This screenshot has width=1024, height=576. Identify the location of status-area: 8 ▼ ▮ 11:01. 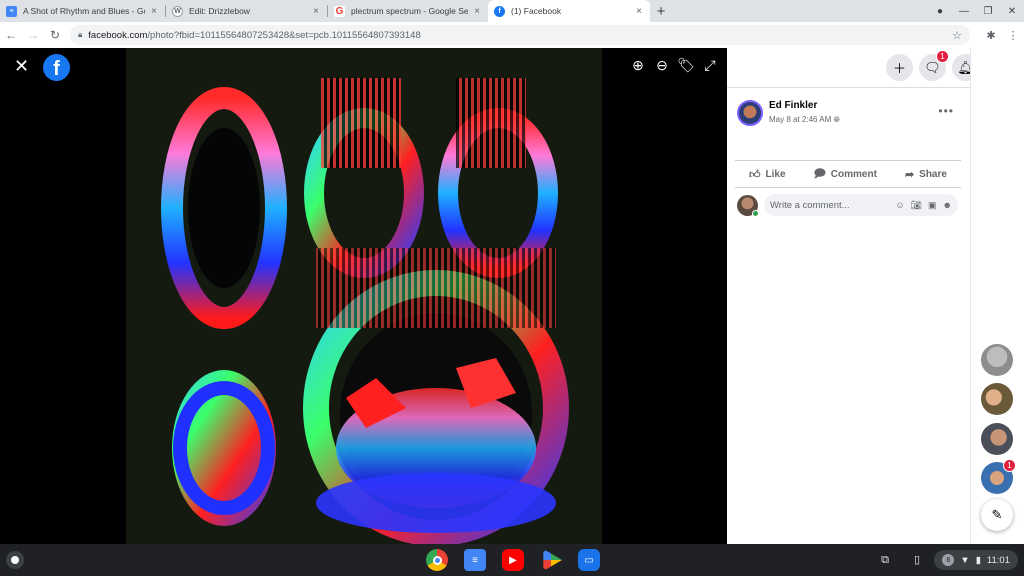
(976, 560).